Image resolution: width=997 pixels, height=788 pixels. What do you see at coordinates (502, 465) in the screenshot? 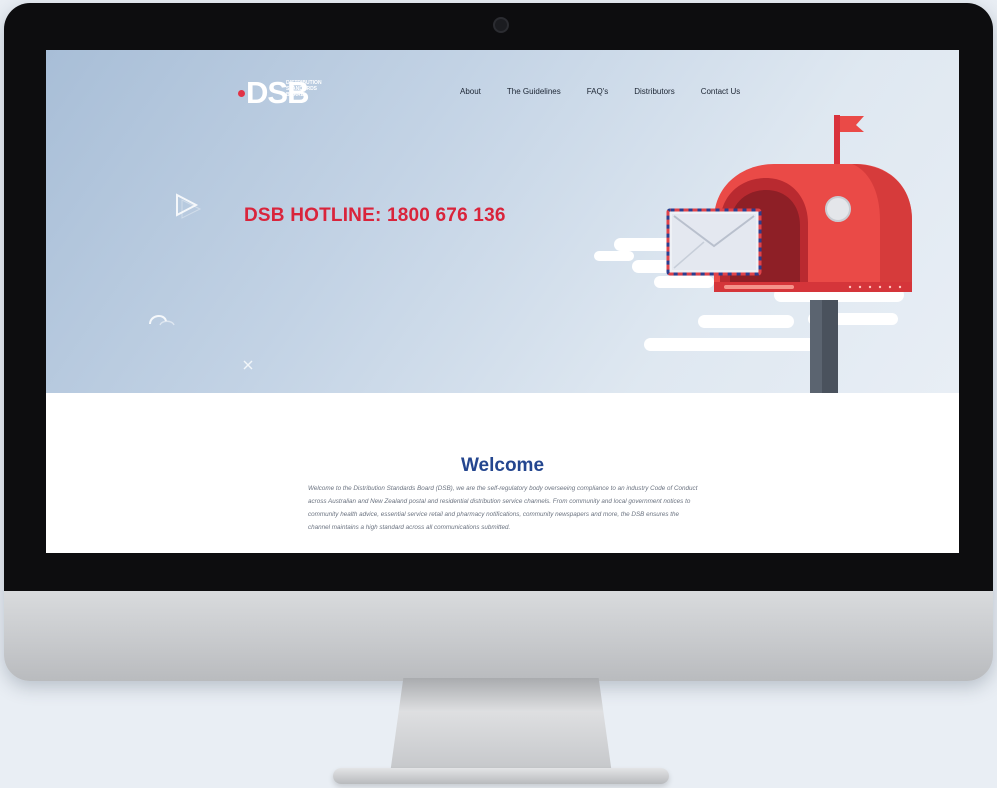
I see `welcome-heading: Welcome` at bounding box center [502, 465].